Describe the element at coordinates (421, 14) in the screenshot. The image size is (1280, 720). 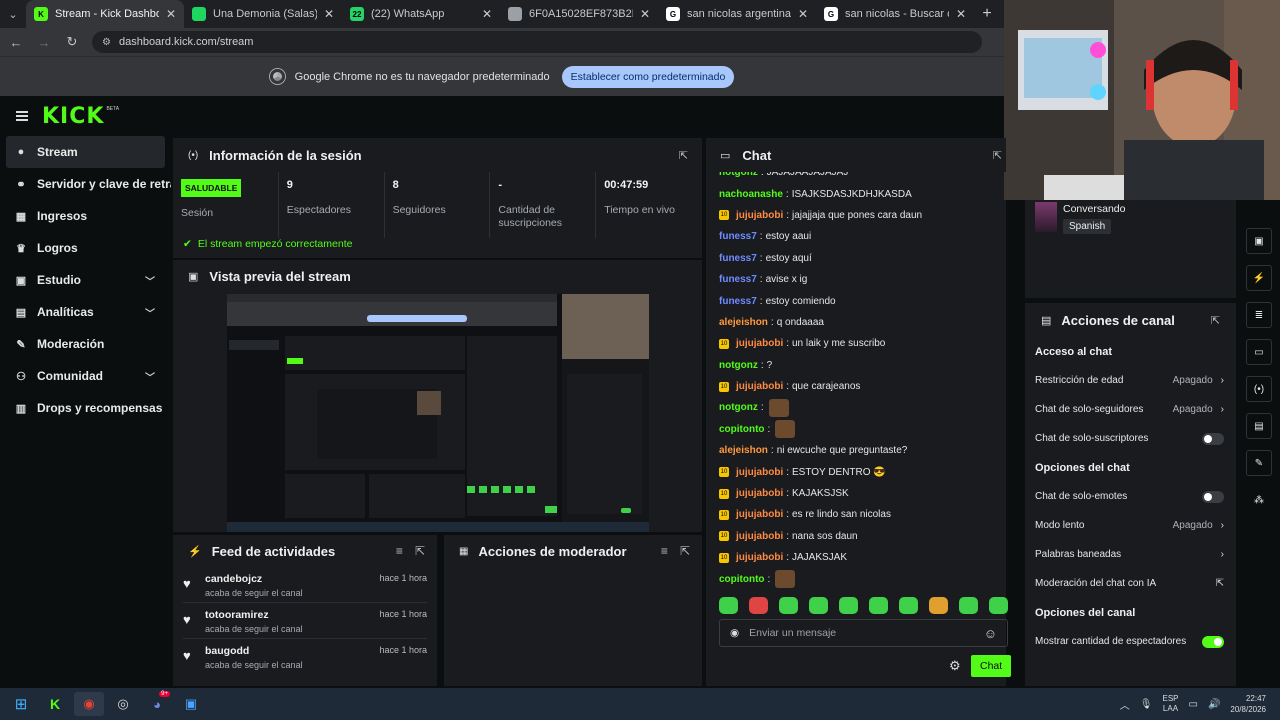
I see `browser-tab: 22 (22) WhatsApp ✕` at that location.